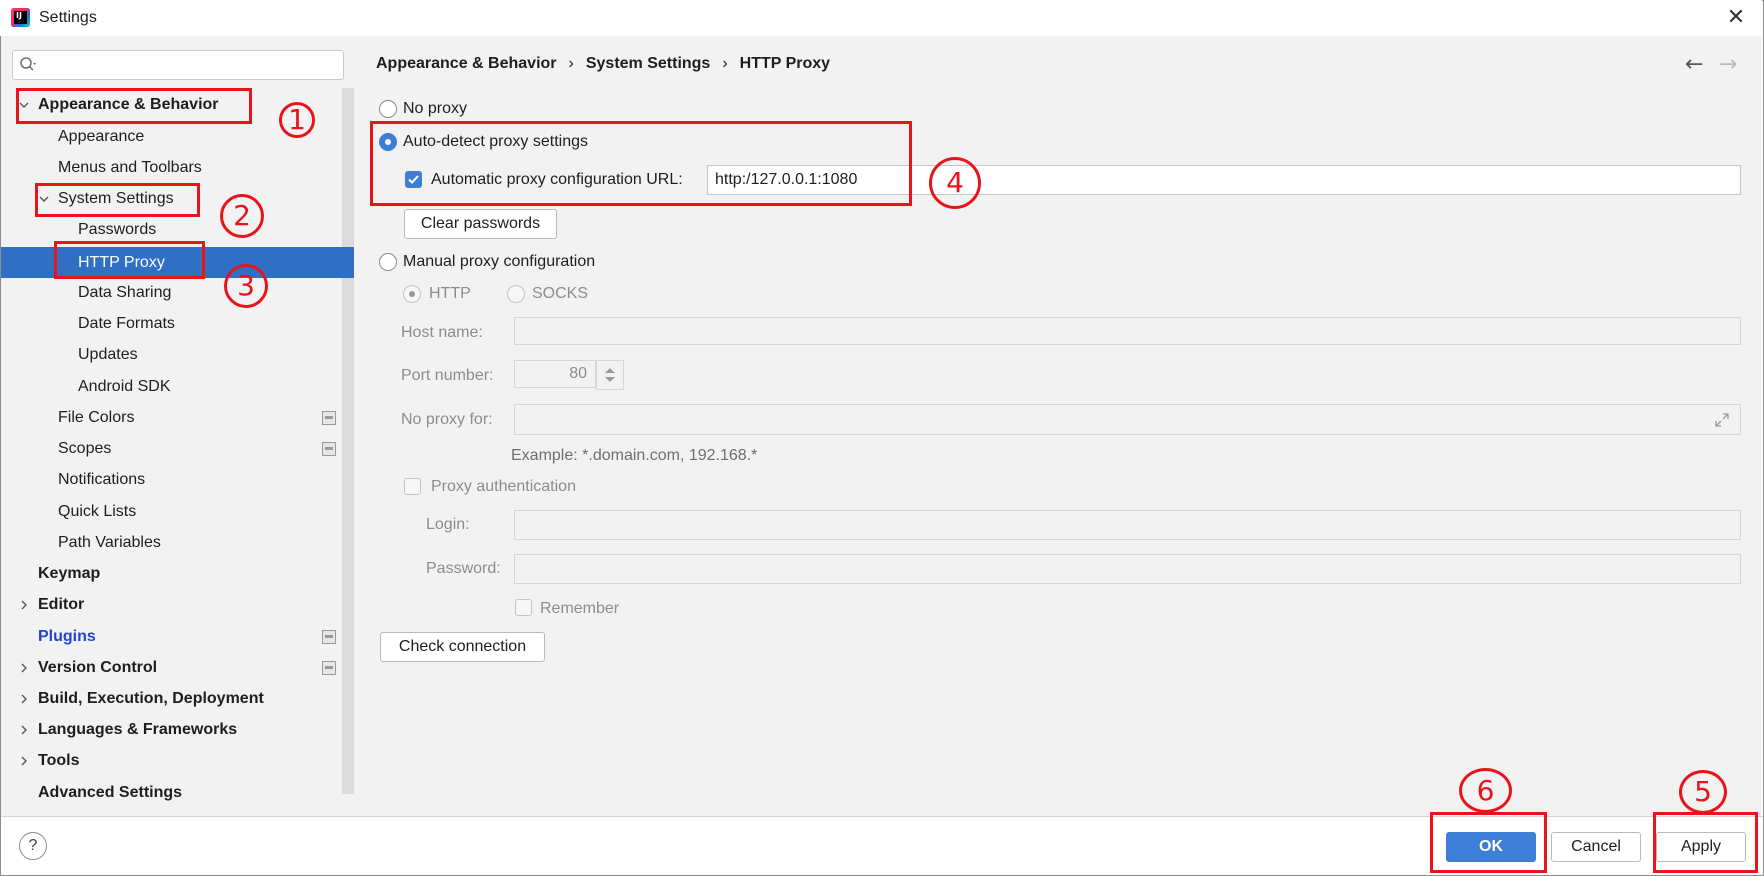  What do you see at coordinates (1694, 64) in the screenshot?
I see `back-arrow-icon: ←` at bounding box center [1694, 64].